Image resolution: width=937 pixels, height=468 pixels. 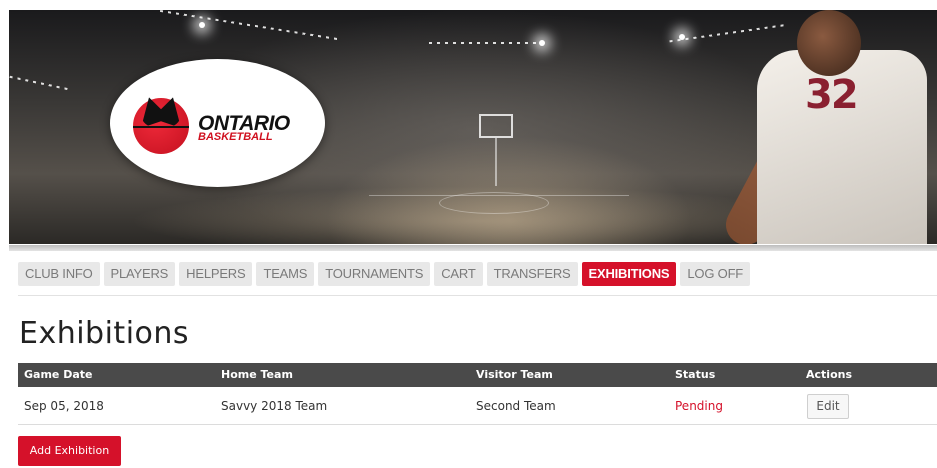 What do you see at coordinates (374, 274) in the screenshot?
I see `nav-tab-tournaments: TOURNAMENTS` at bounding box center [374, 274].